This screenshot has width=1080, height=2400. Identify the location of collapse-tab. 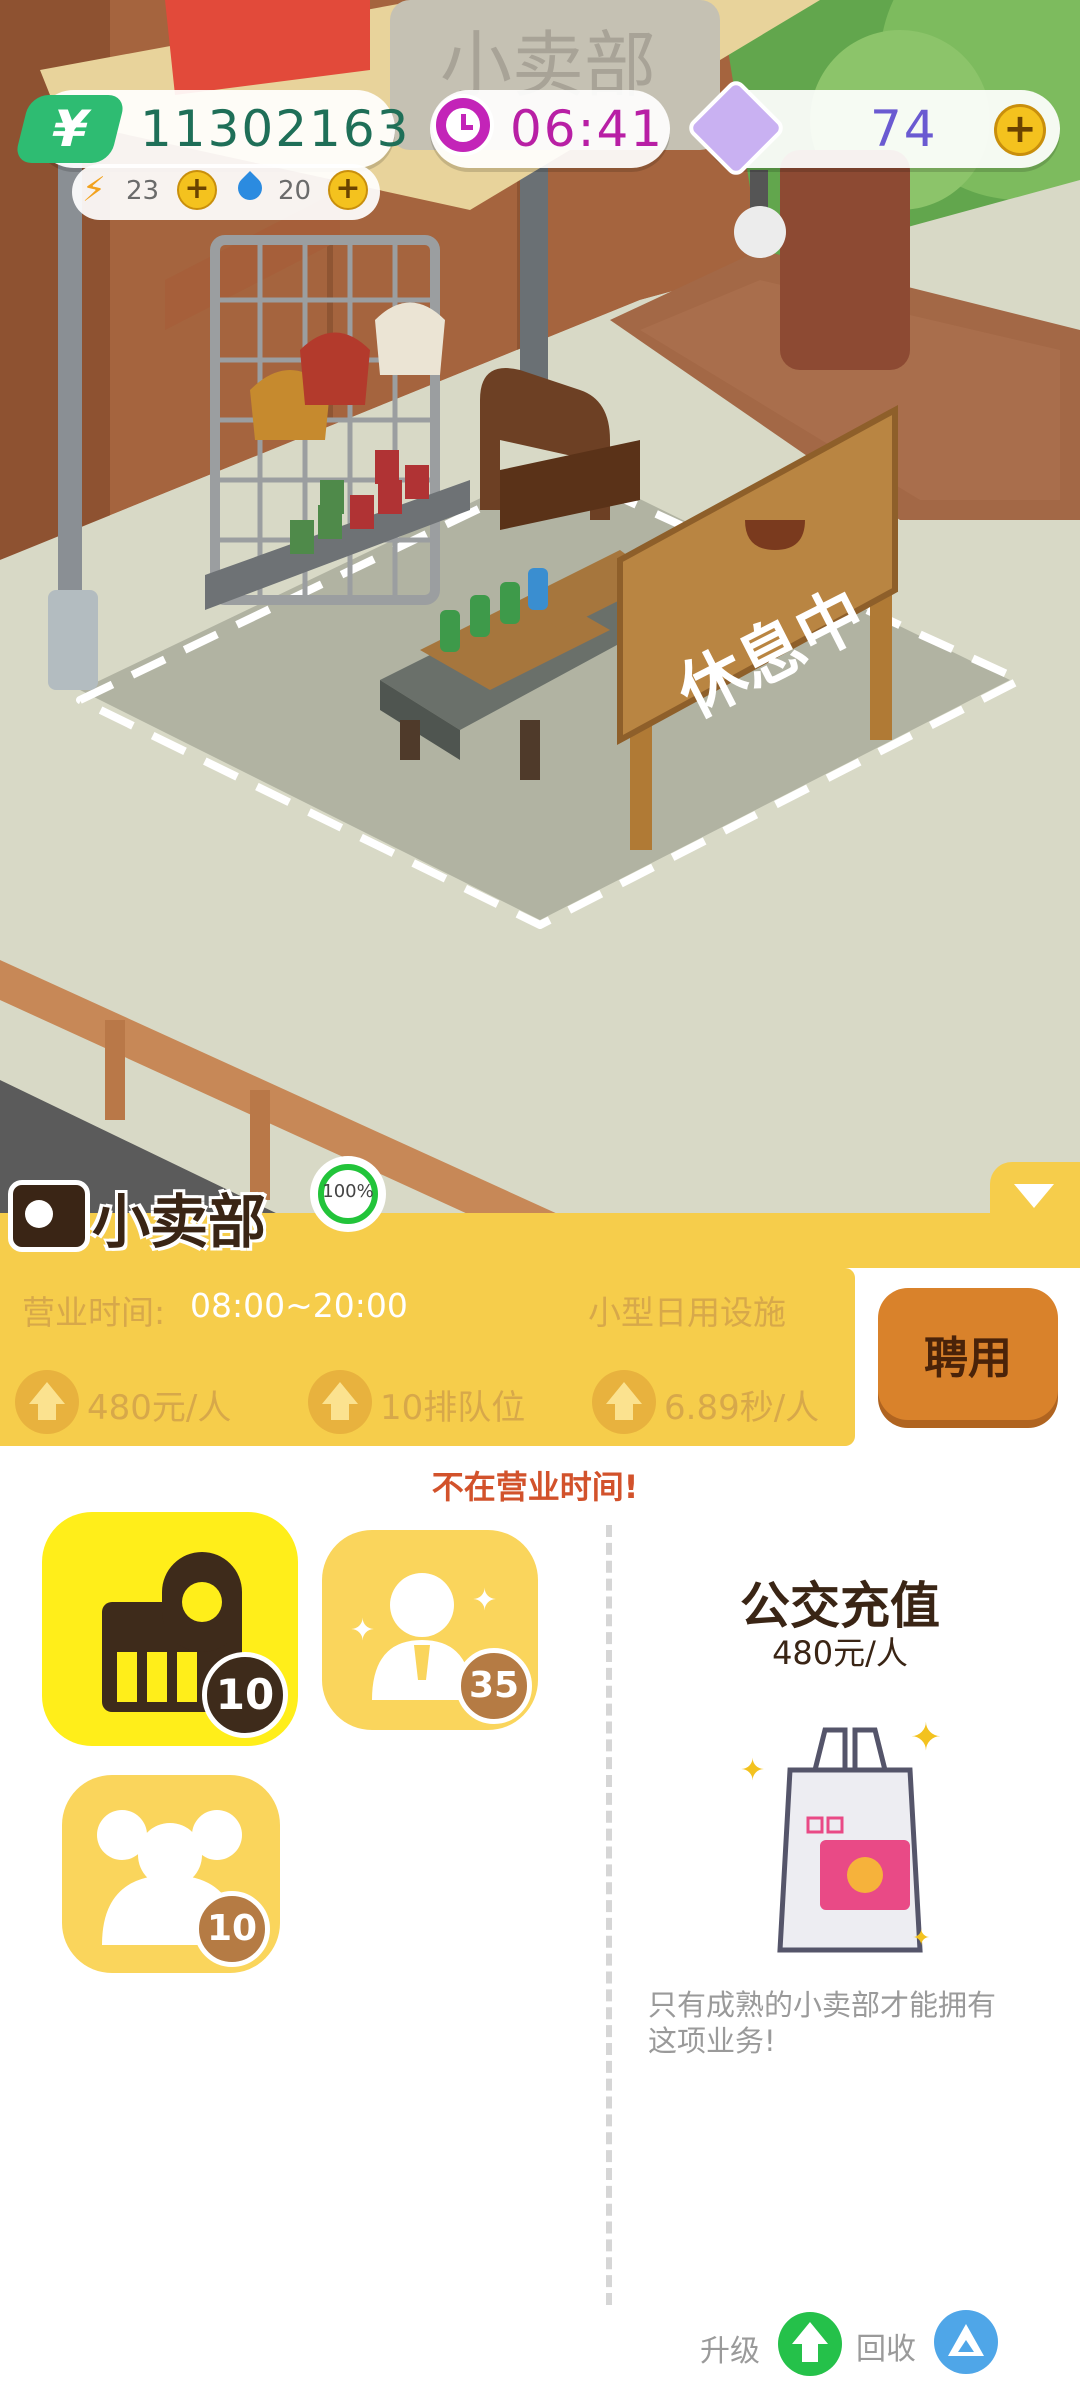
(1035, 1197).